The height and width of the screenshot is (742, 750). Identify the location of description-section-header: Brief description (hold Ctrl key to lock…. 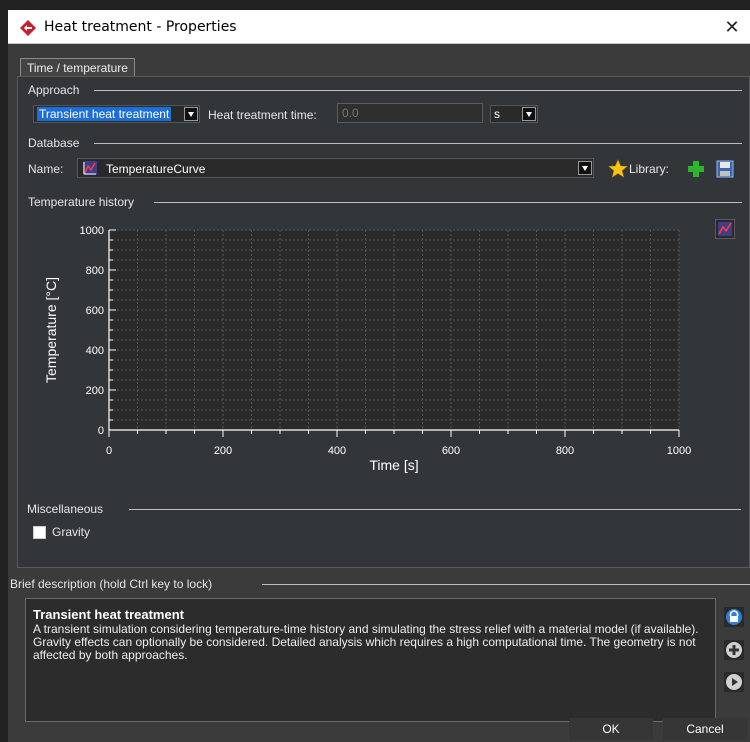
(380, 584).